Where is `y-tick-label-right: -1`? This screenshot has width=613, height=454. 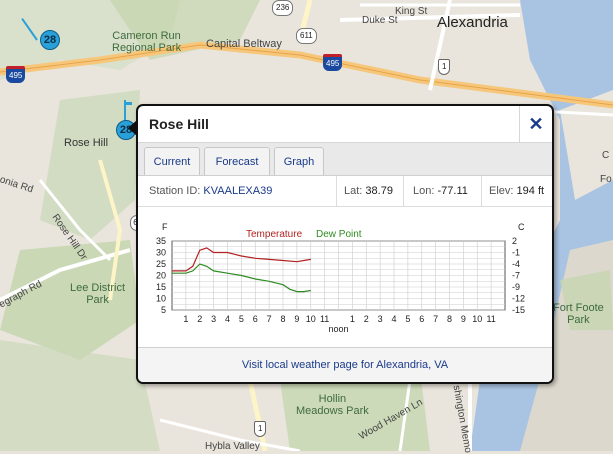
y-tick-label-right: -1 is located at coordinates (516, 253).